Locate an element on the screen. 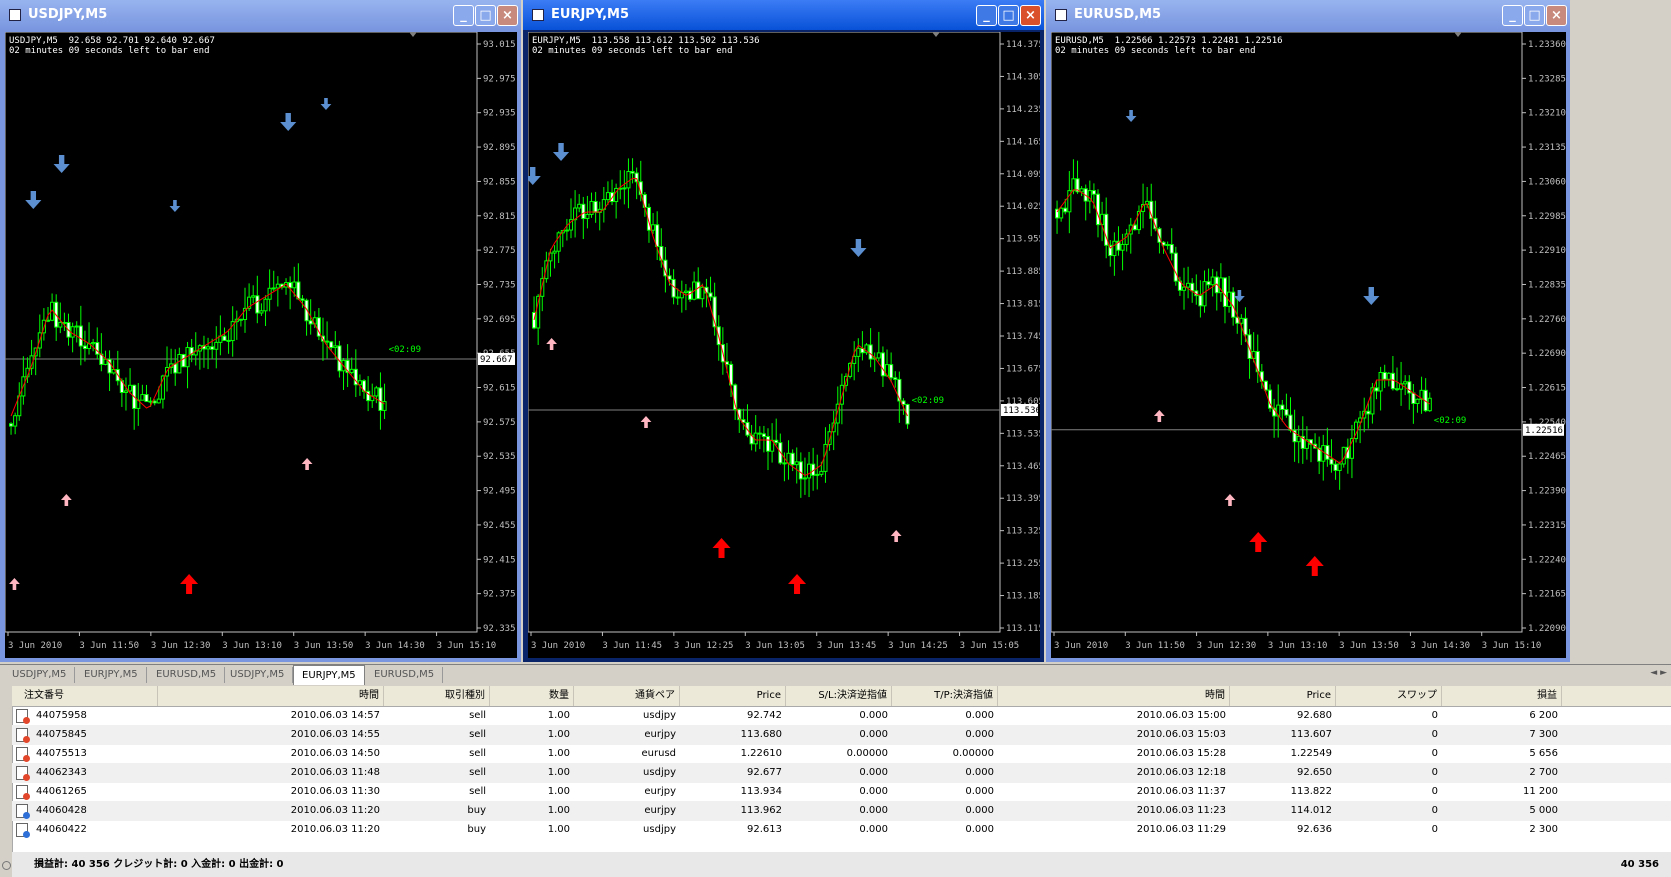 The image size is (1671, 877). cell-11: 5 000 is located at coordinates (1543, 810).